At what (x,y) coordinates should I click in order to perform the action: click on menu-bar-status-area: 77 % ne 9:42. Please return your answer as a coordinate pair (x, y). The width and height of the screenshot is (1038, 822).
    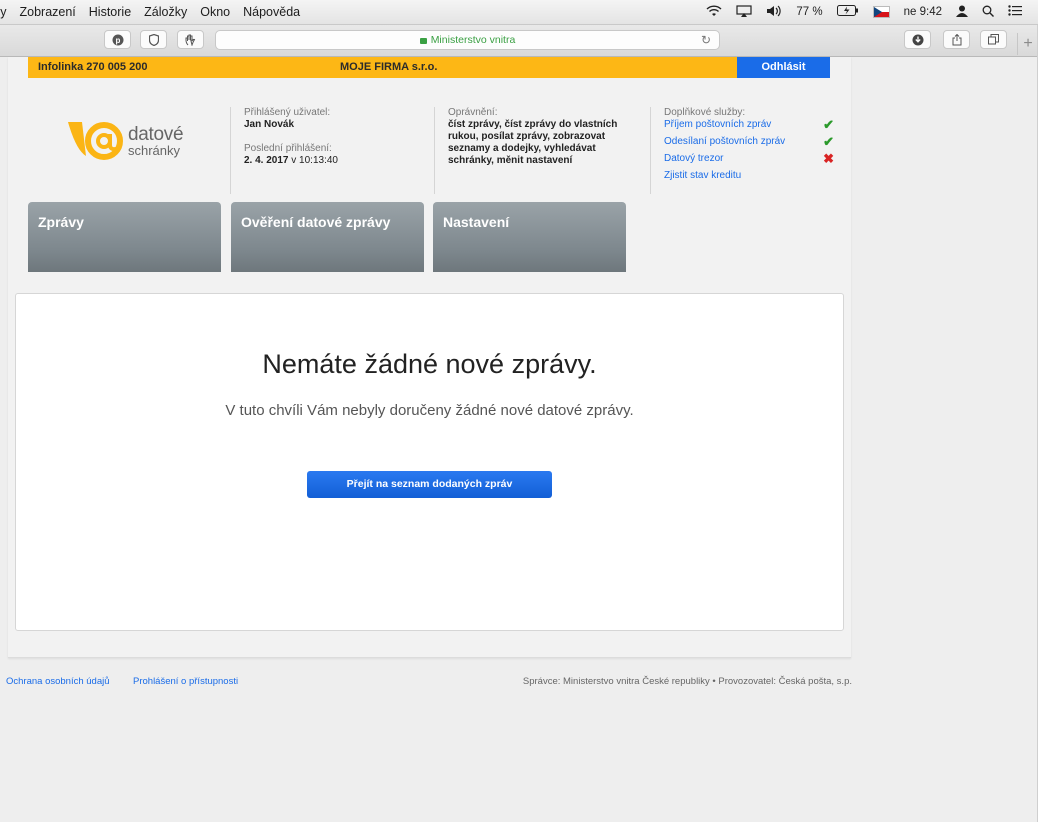
    Looking at the image, I should click on (864, 12).